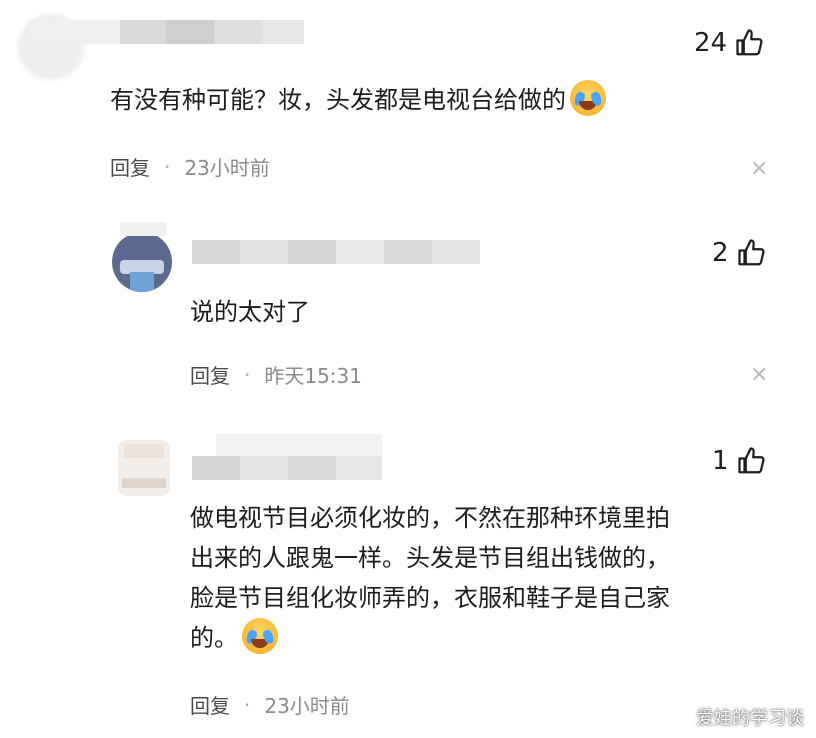  Describe the element at coordinates (720, 461) in the screenshot. I see `like-count: 1` at that location.